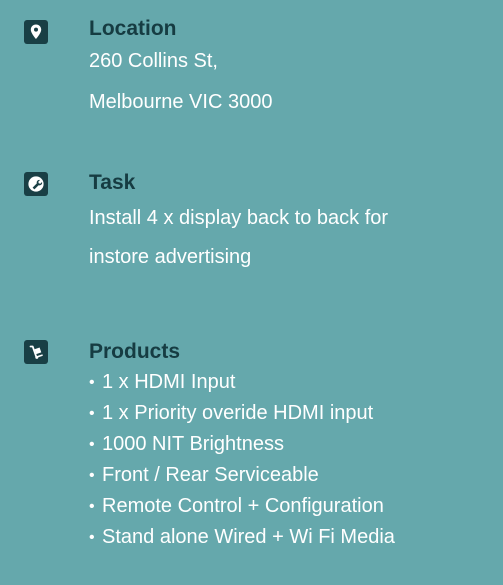 This screenshot has width=503, height=585. Describe the element at coordinates (36, 184) in the screenshot. I see `wrench-icon` at that location.